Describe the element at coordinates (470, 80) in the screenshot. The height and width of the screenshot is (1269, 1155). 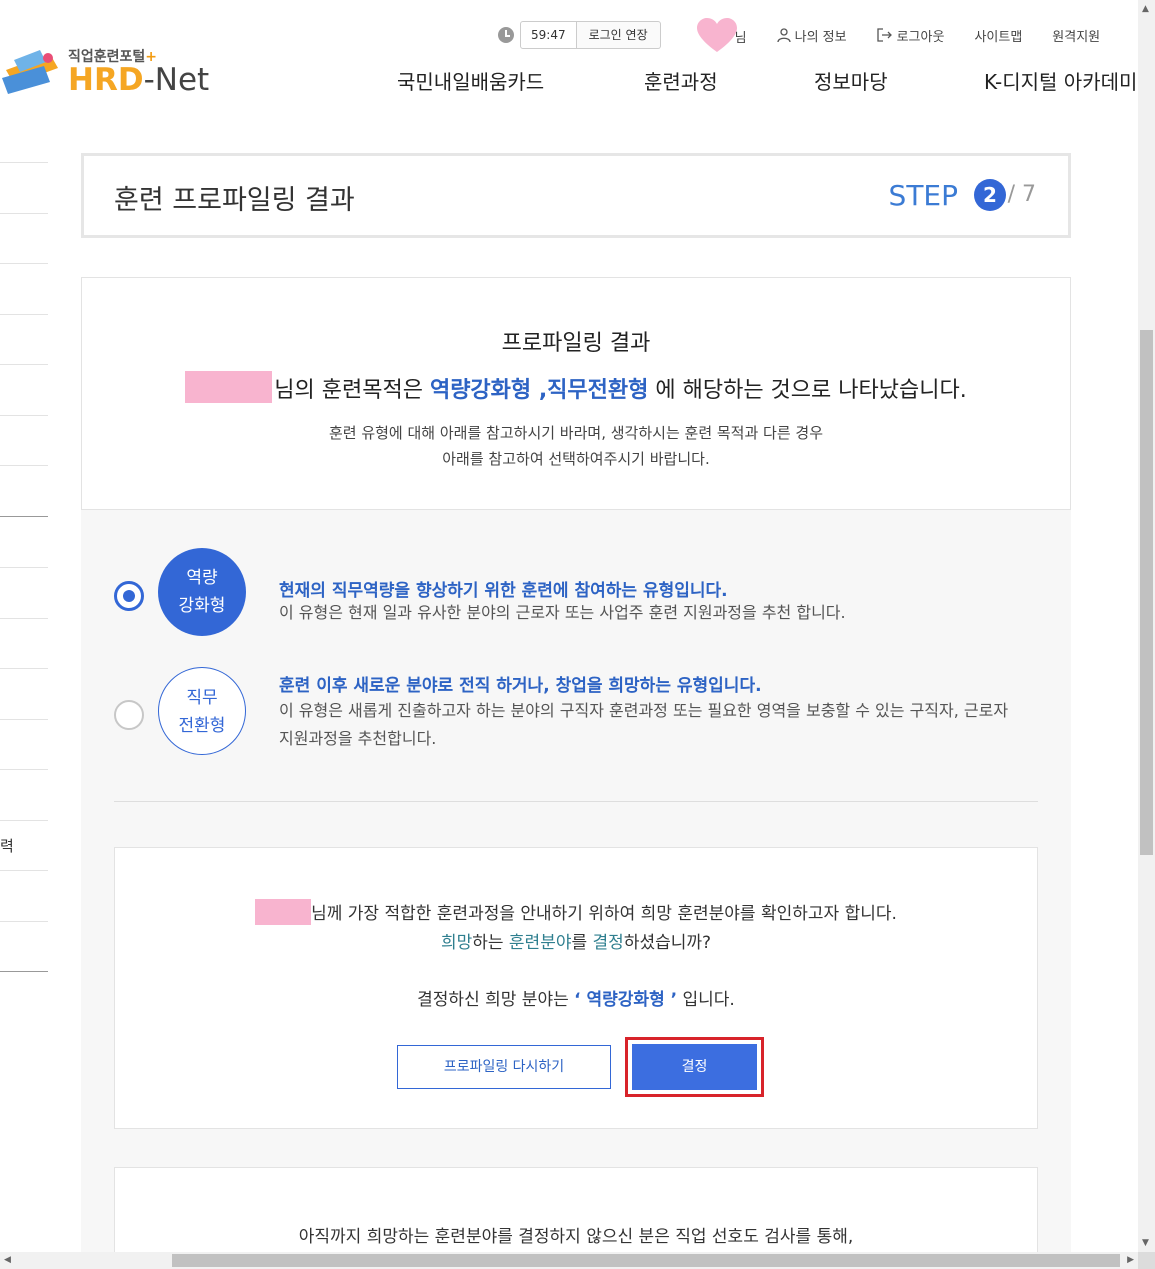
I see `nav-item-learning-card: 국민내일배움카드` at that location.